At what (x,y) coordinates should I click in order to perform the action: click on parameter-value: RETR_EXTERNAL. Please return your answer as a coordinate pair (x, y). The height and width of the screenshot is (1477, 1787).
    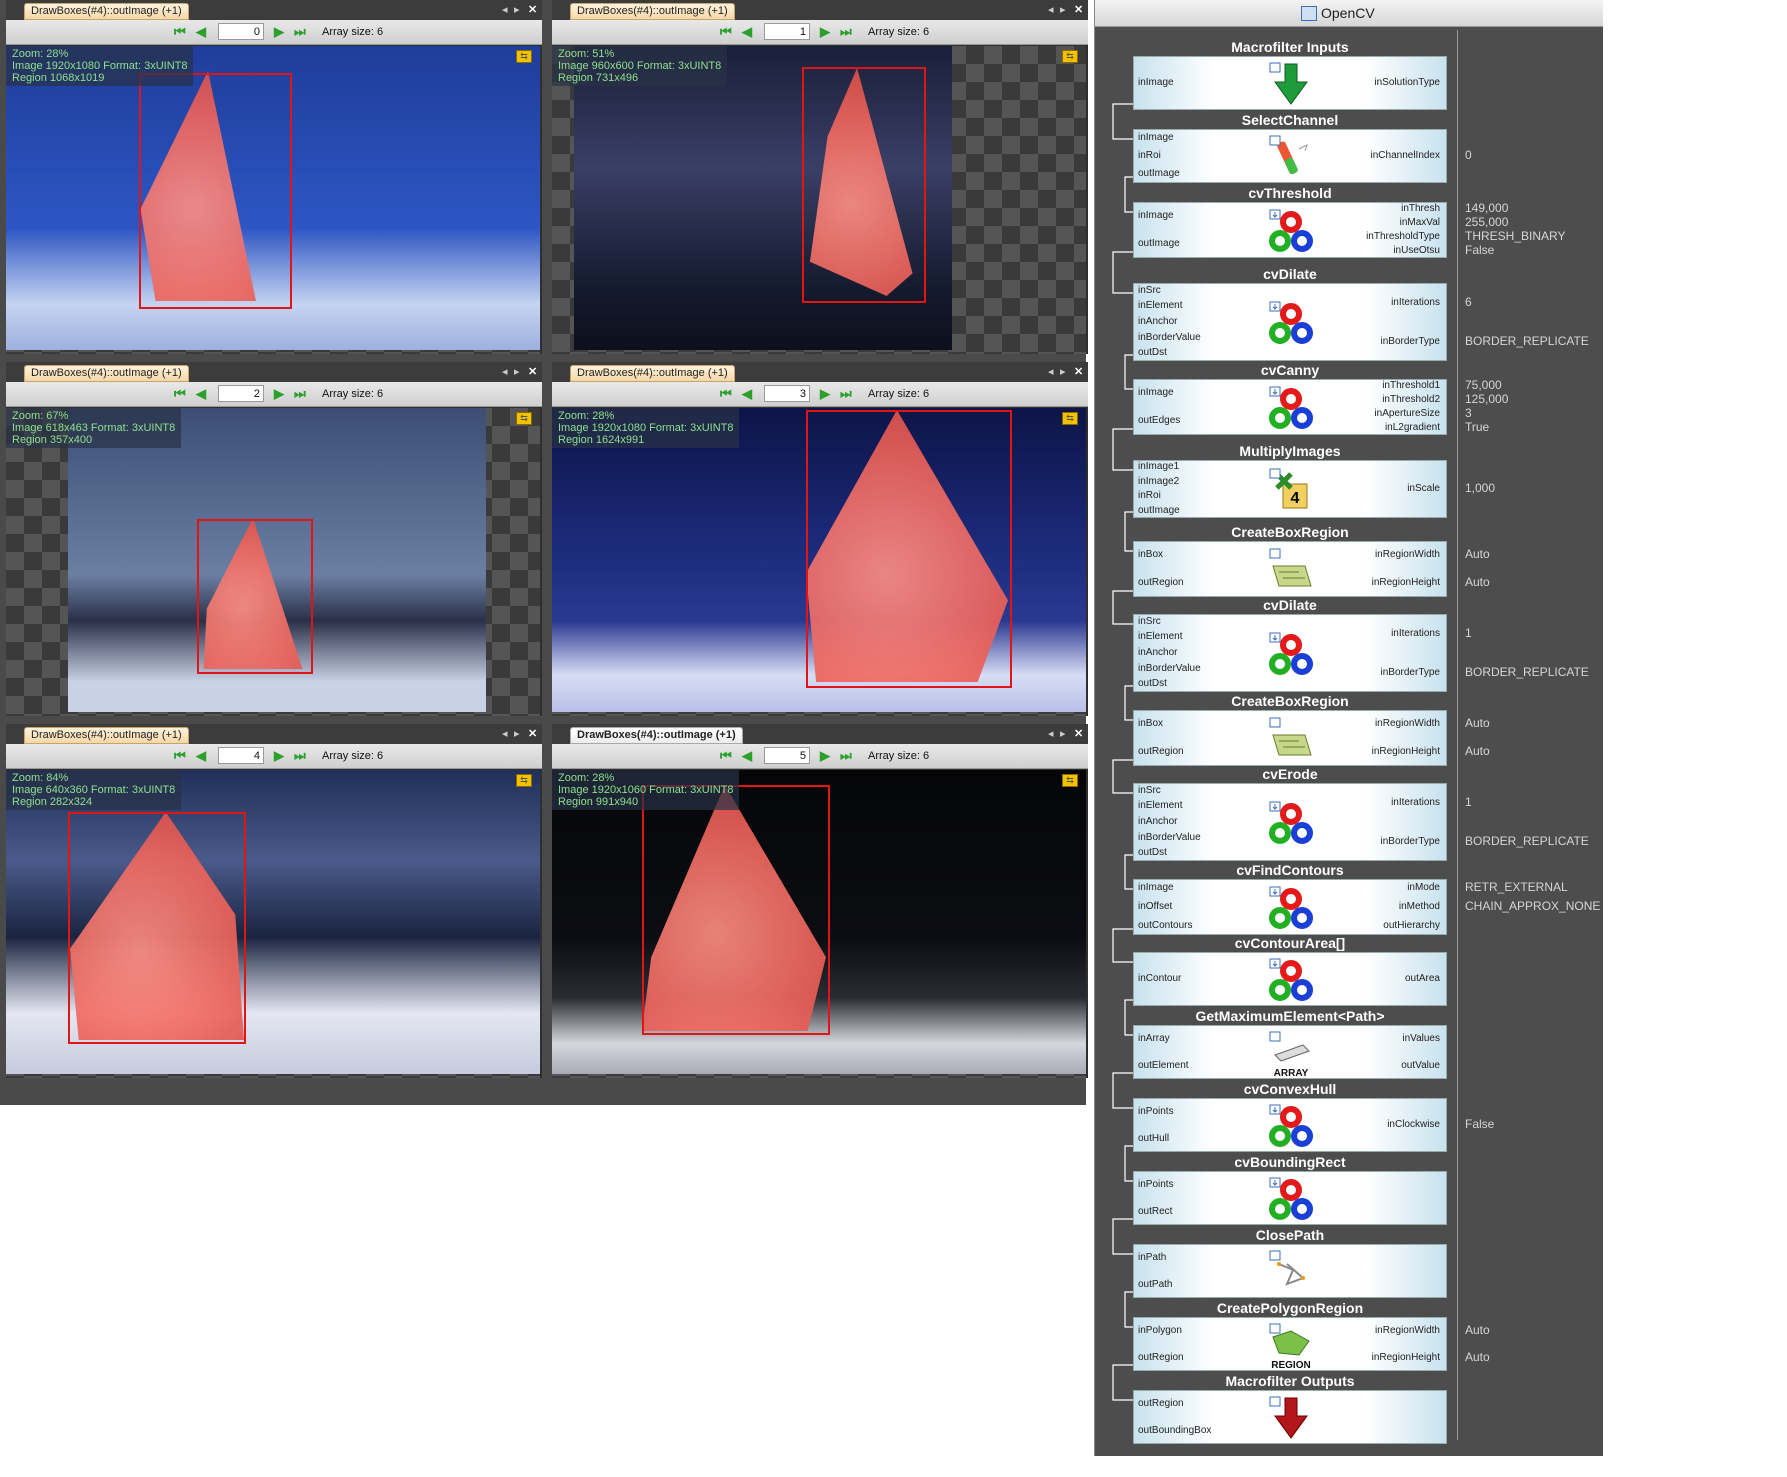
    Looking at the image, I should click on (1516, 887).